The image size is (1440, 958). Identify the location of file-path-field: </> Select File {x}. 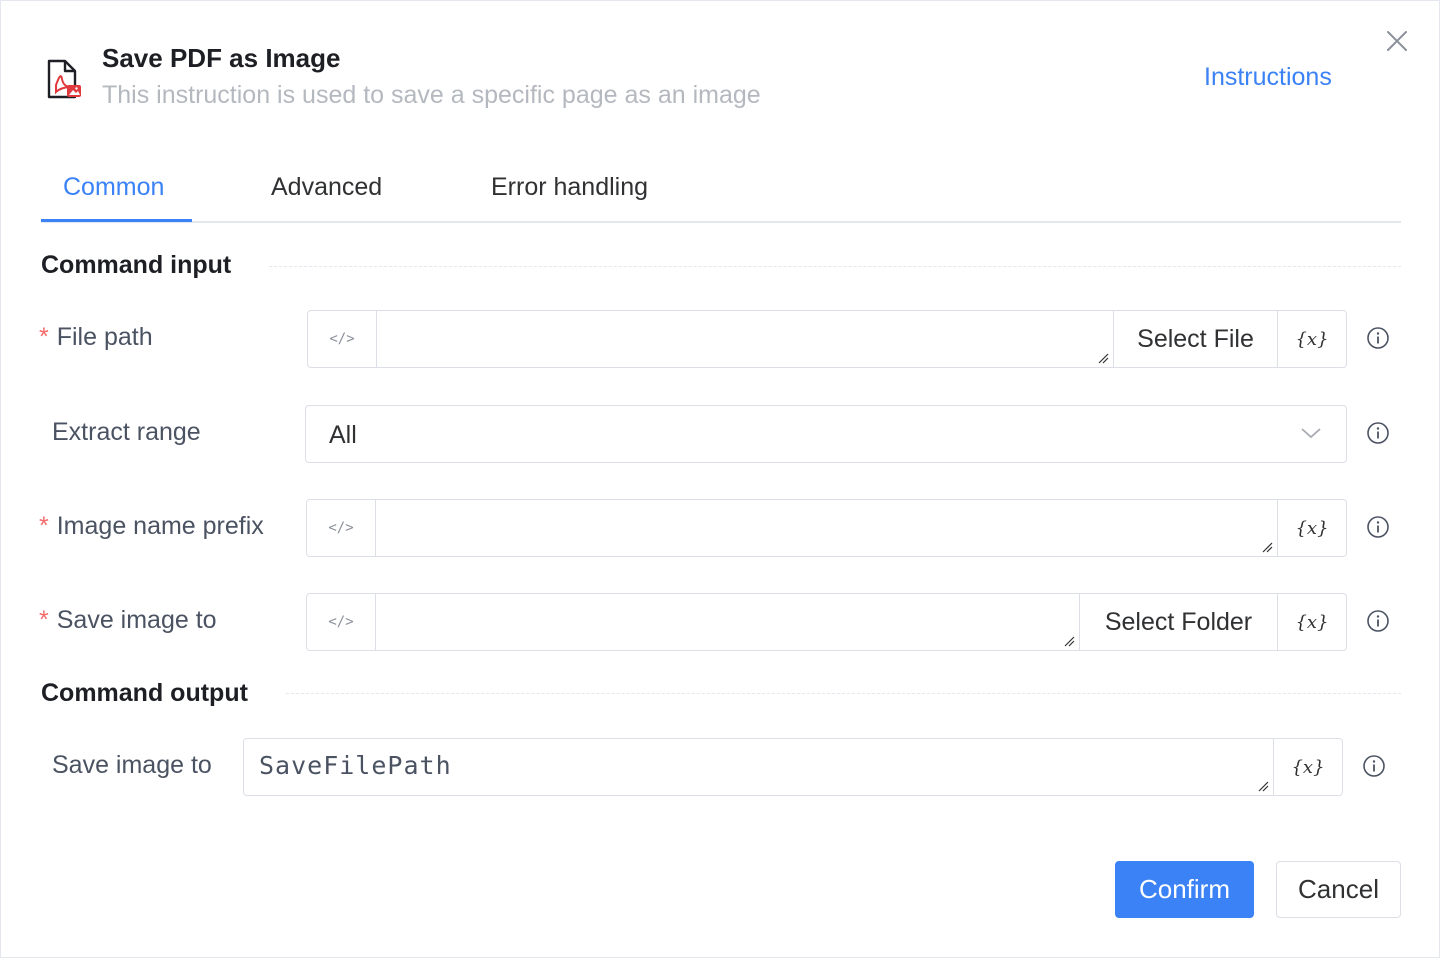
(827, 339).